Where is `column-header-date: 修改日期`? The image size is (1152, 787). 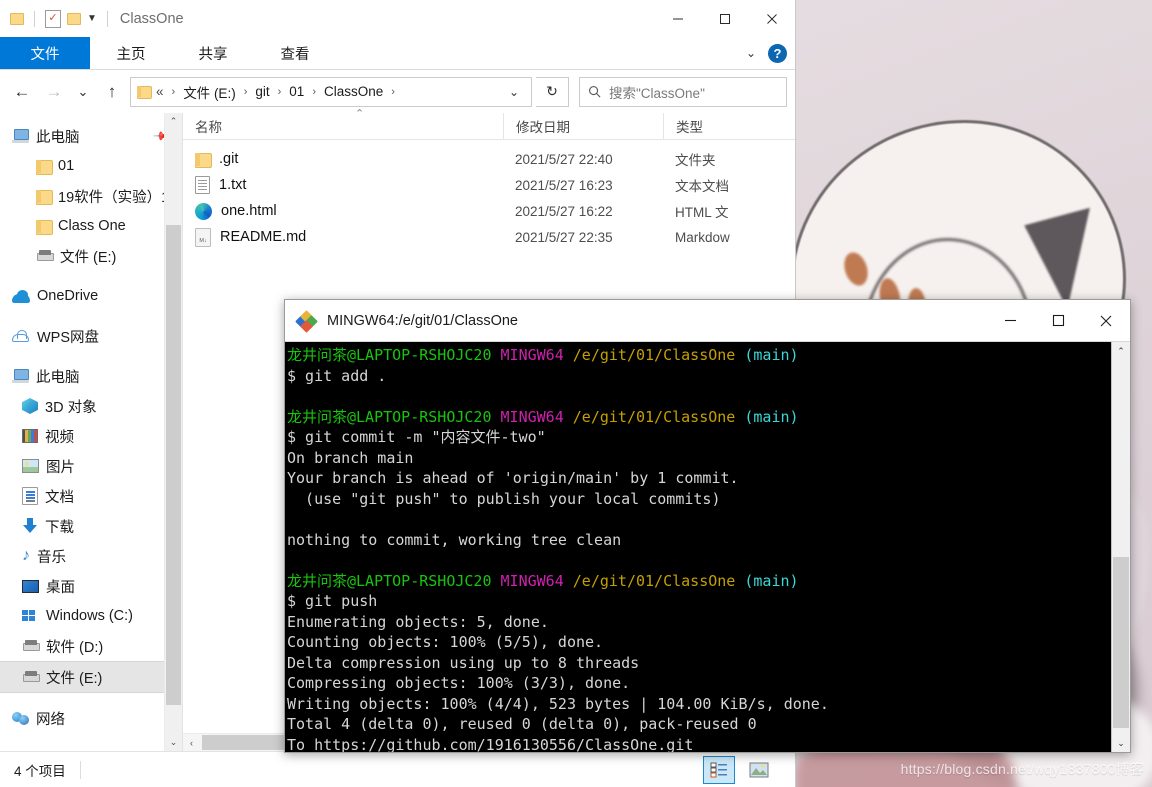 column-header-date: 修改日期 is located at coordinates (583, 126).